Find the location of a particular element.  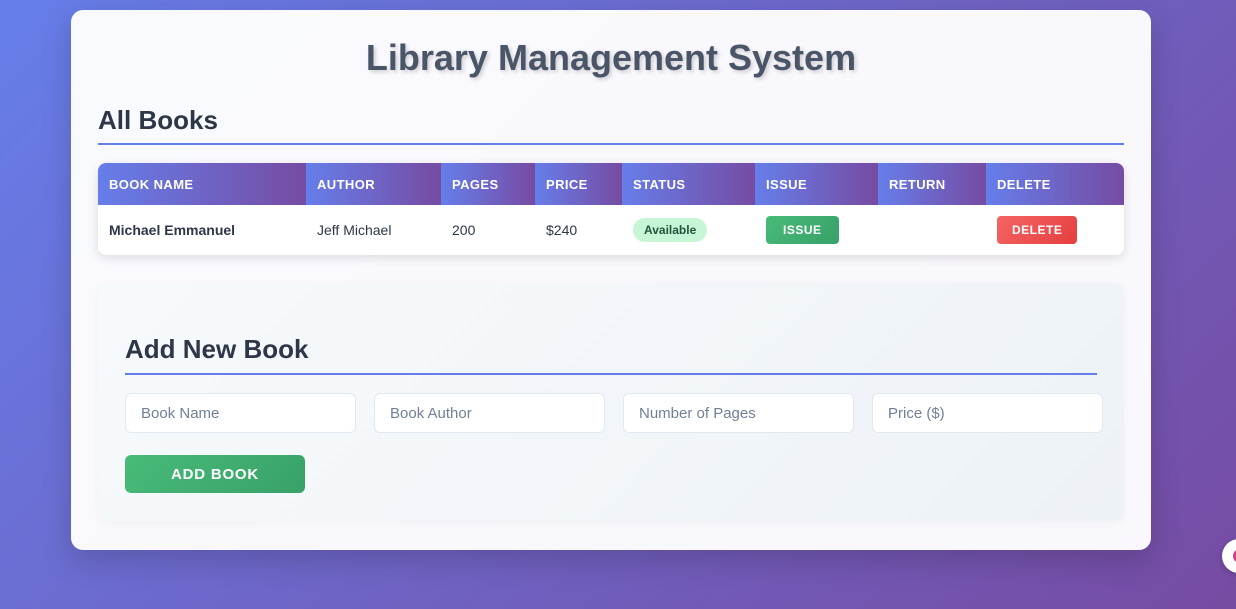

book-name-input is located at coordinates (240, 413).